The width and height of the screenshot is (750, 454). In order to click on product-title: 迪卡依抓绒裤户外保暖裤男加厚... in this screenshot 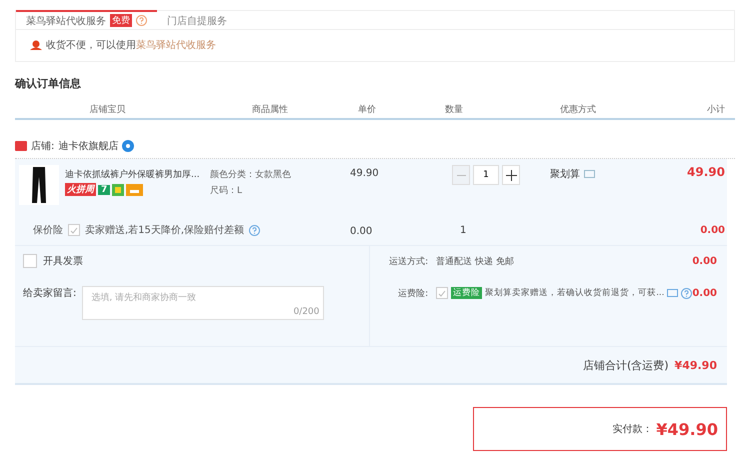, I will do `click(132, 174)`.